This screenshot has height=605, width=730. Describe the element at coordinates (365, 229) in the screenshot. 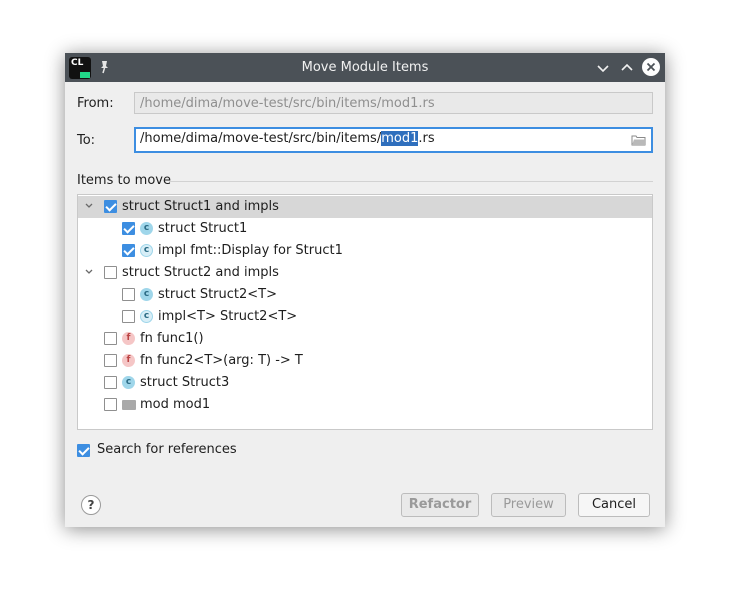

I see `tree-row-struct1: c struct Struct1` at that location.